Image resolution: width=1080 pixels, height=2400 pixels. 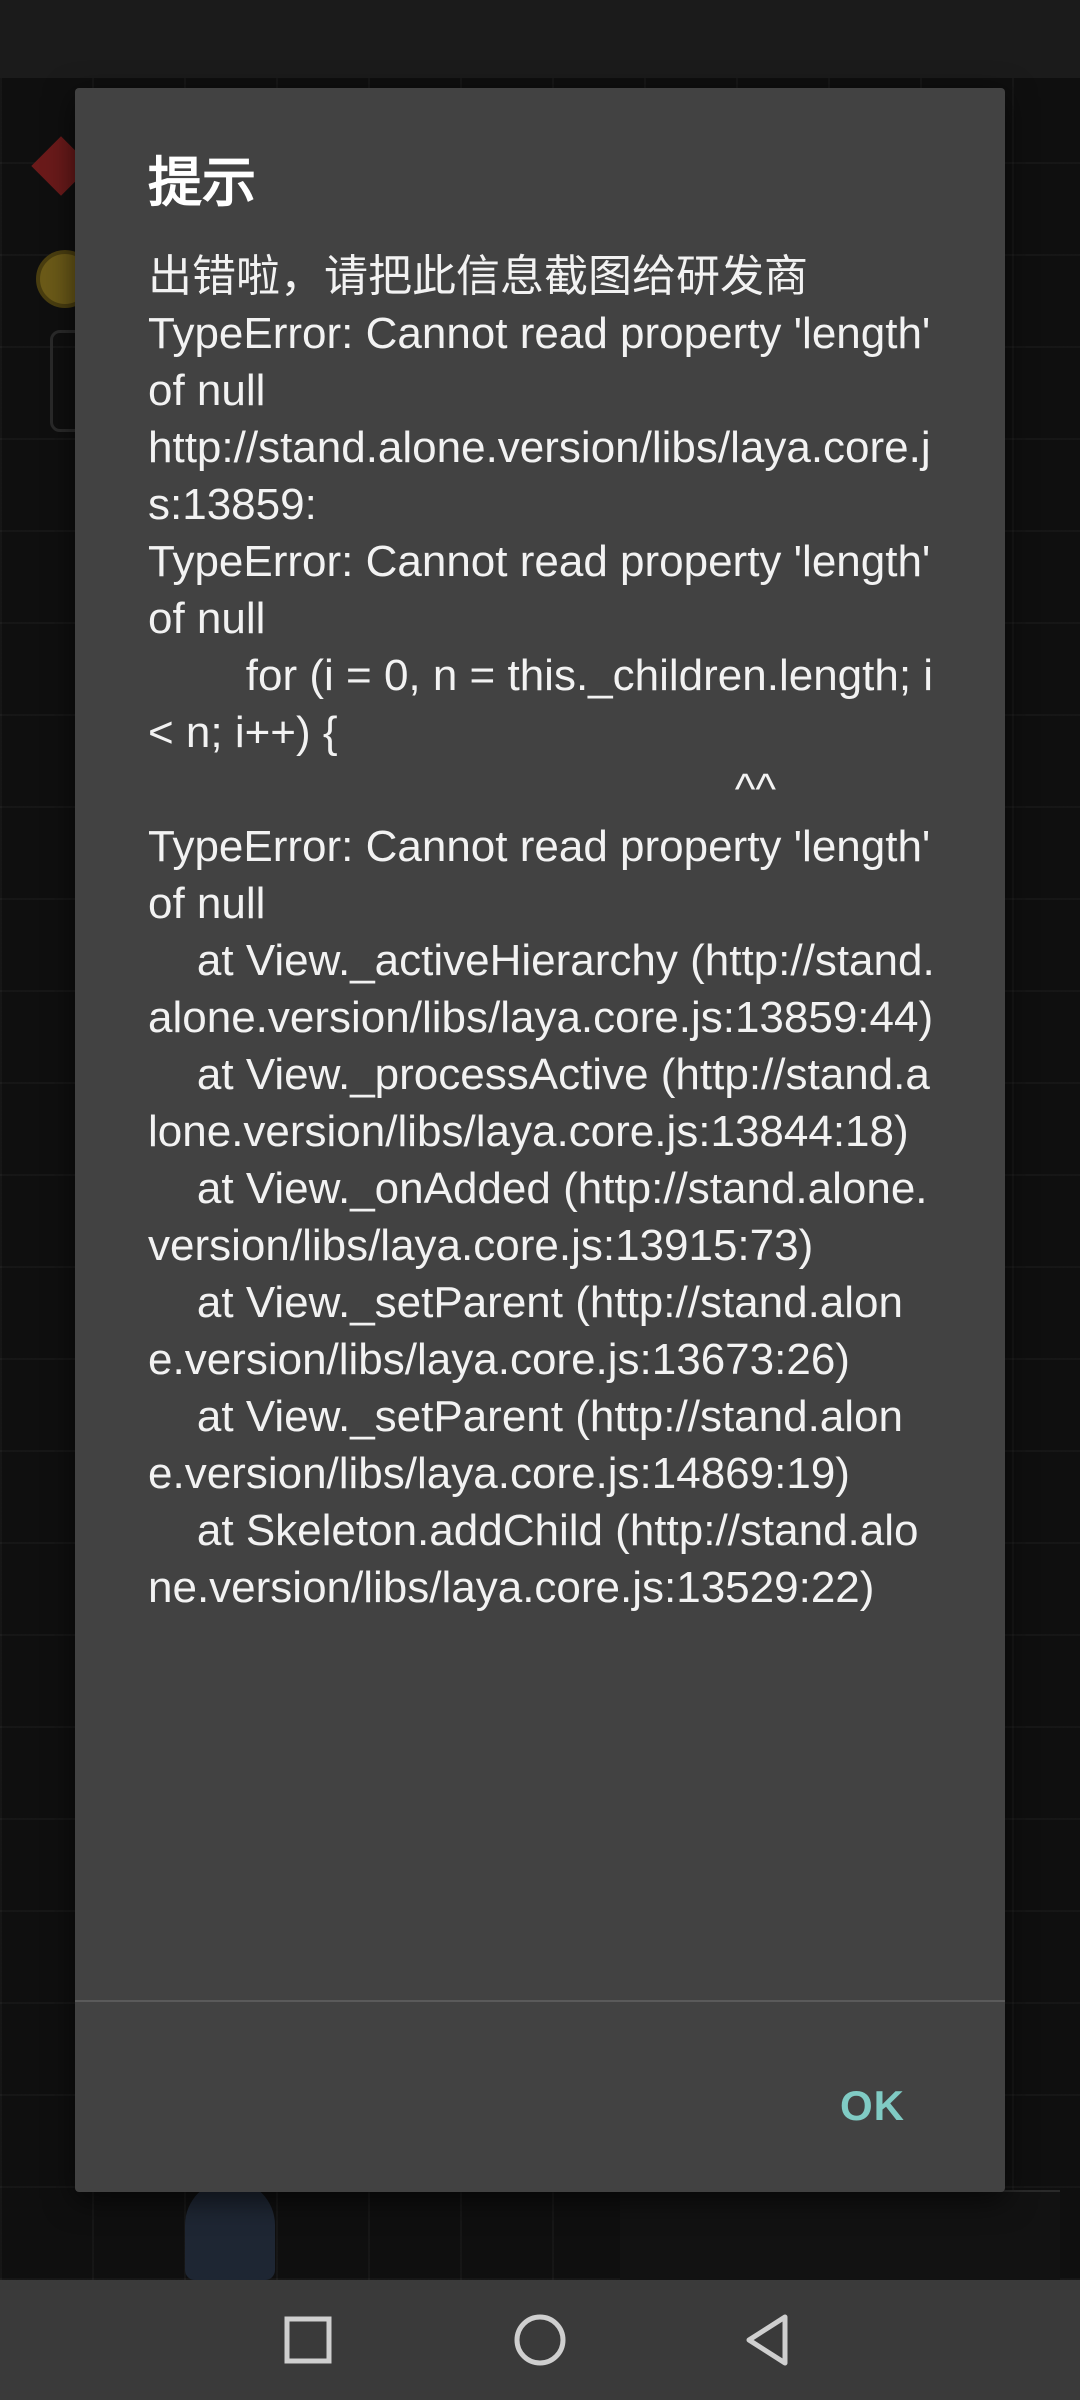 What do you see at coordinates (202, 182) in the screenshot?
I see `dialog-title: 提示` at bounding box center [202, 182].